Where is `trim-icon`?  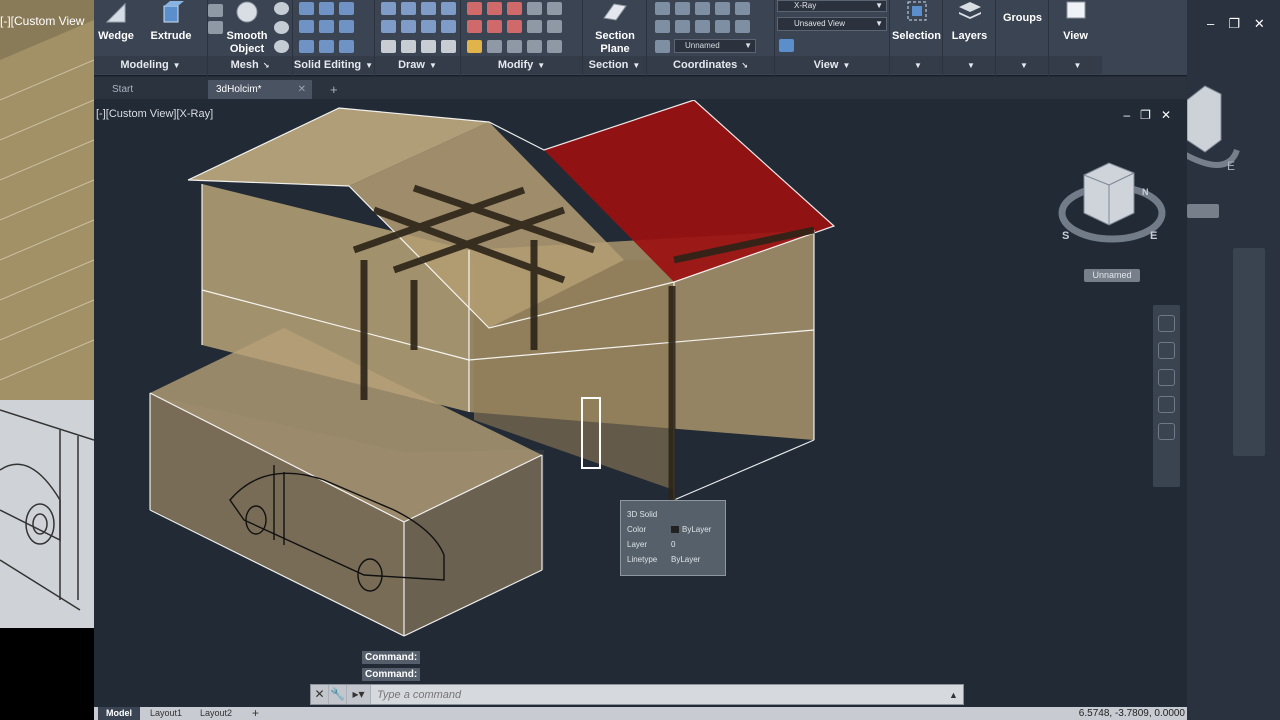 trim-icon is located at coordinates (514, 8).